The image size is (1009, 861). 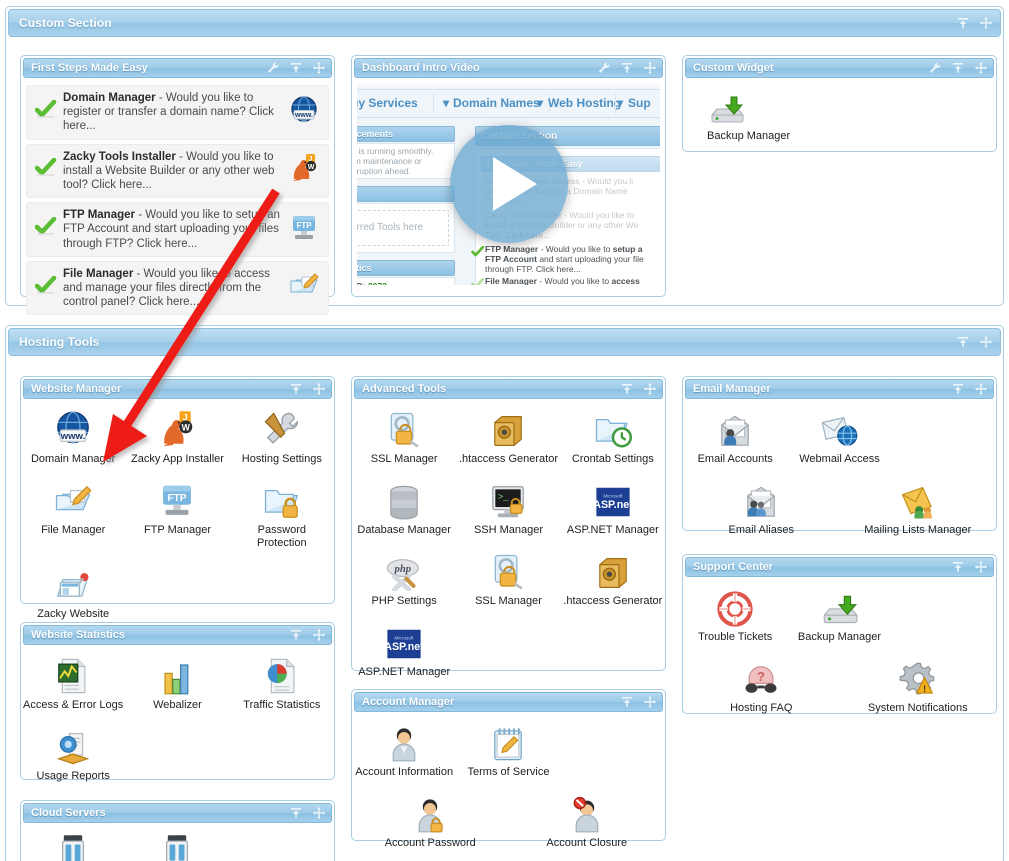 I want to click on play-icon, so click(x=508, y=183).